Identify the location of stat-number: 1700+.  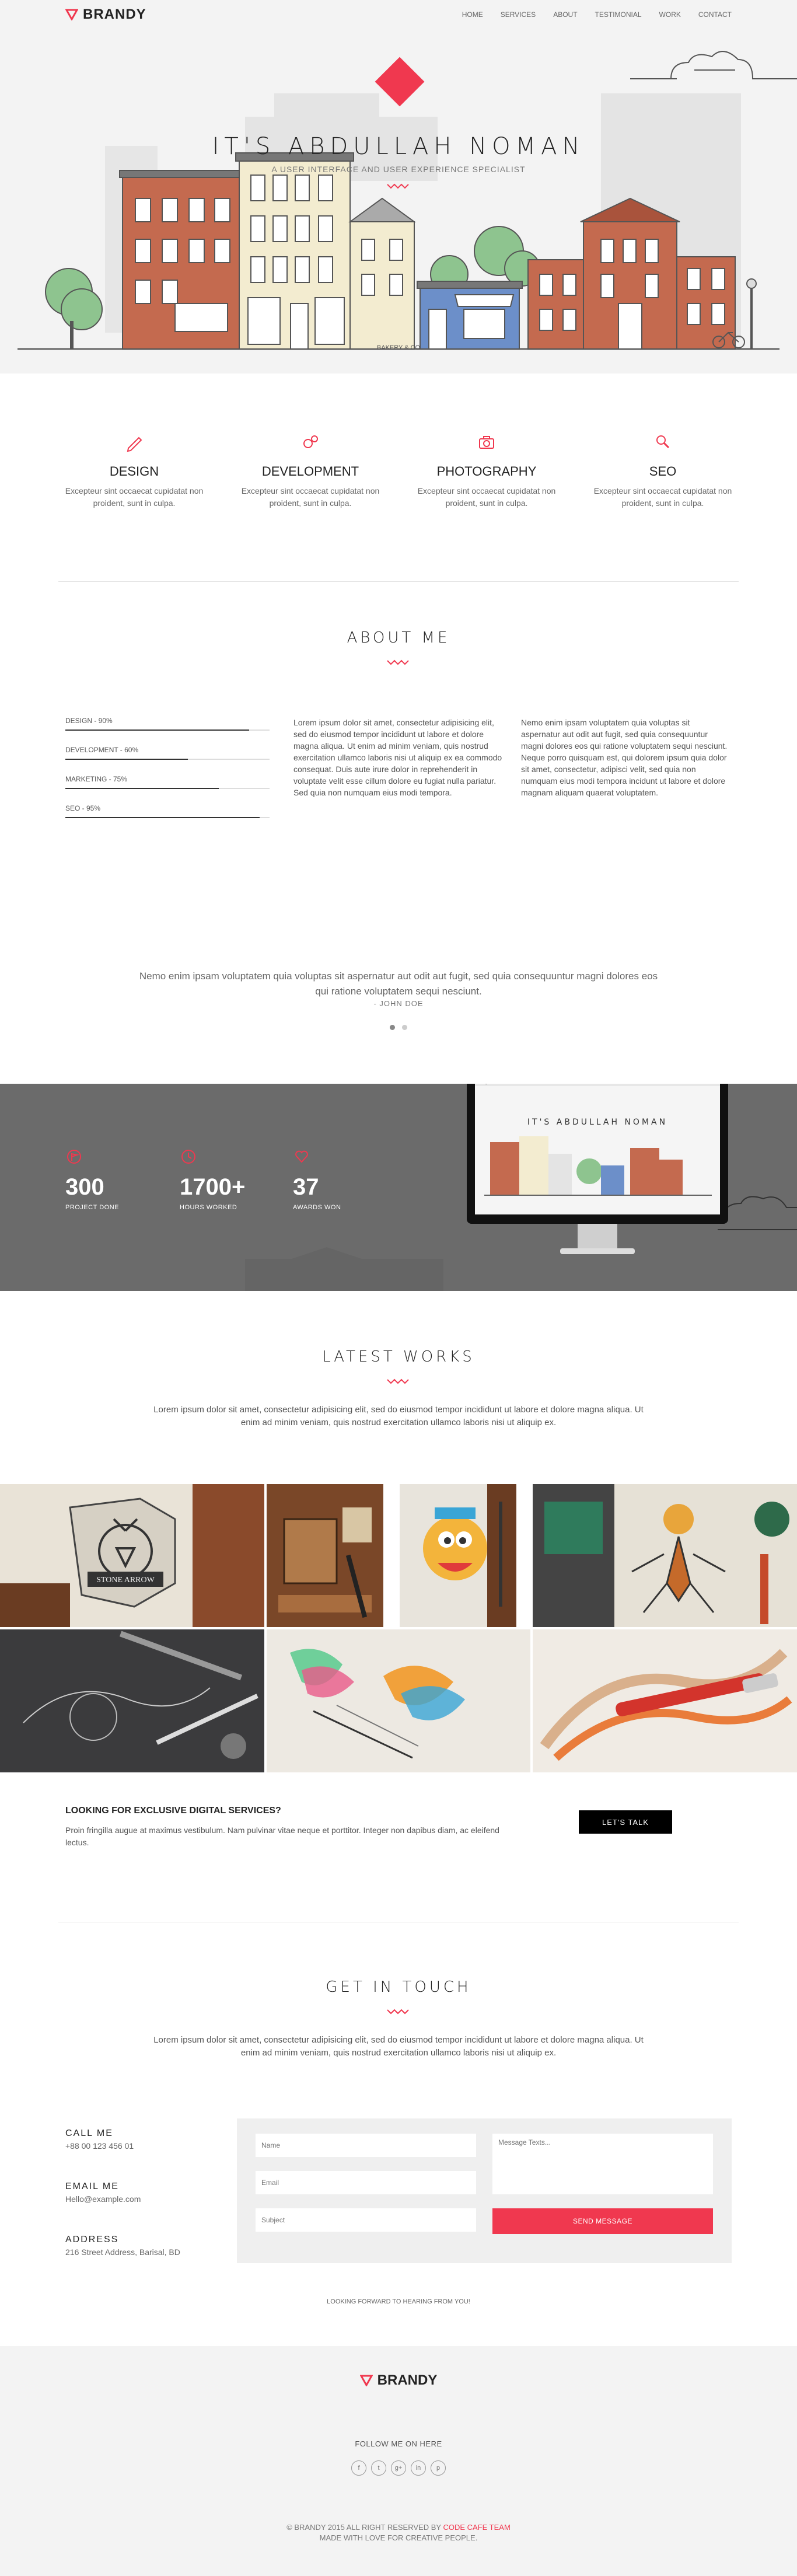
(213, 1187).